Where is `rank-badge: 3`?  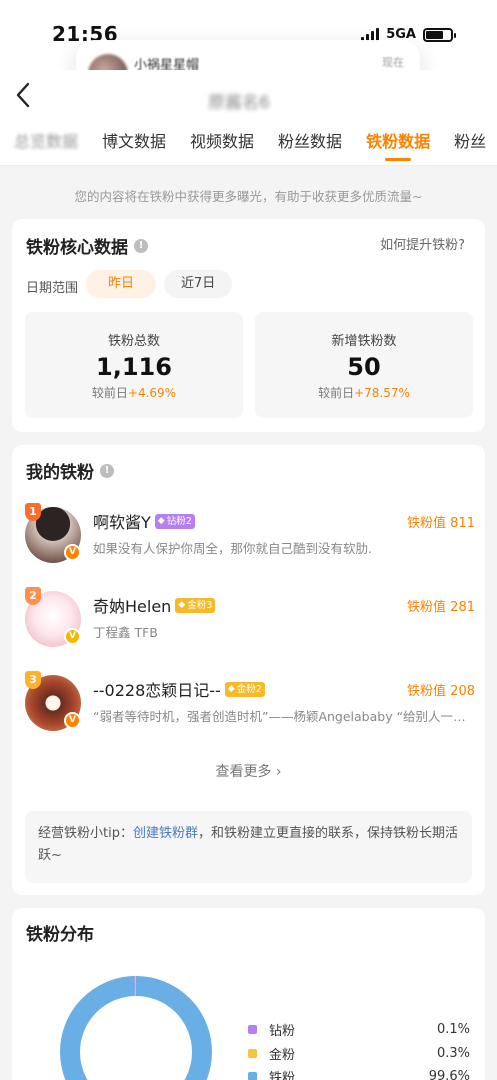
rank-badge: 3 is located at coordinates (33, 680).